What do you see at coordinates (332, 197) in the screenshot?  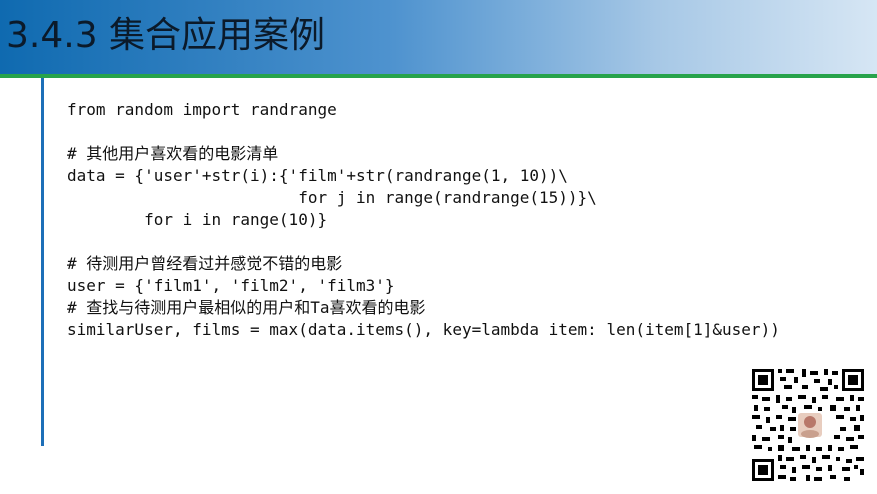 I see `code-line: for j in range(randrange(15))}\` at bounding box center [332, 197].